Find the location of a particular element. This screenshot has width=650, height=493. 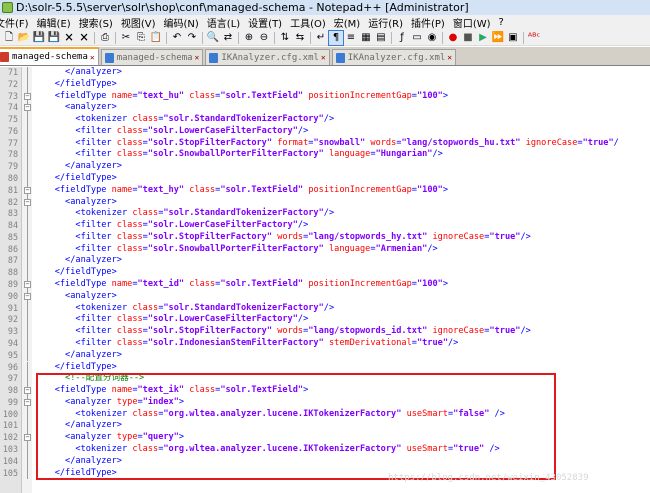

zoom-out-icon: ⊖ is located at coordinates (264, 38).